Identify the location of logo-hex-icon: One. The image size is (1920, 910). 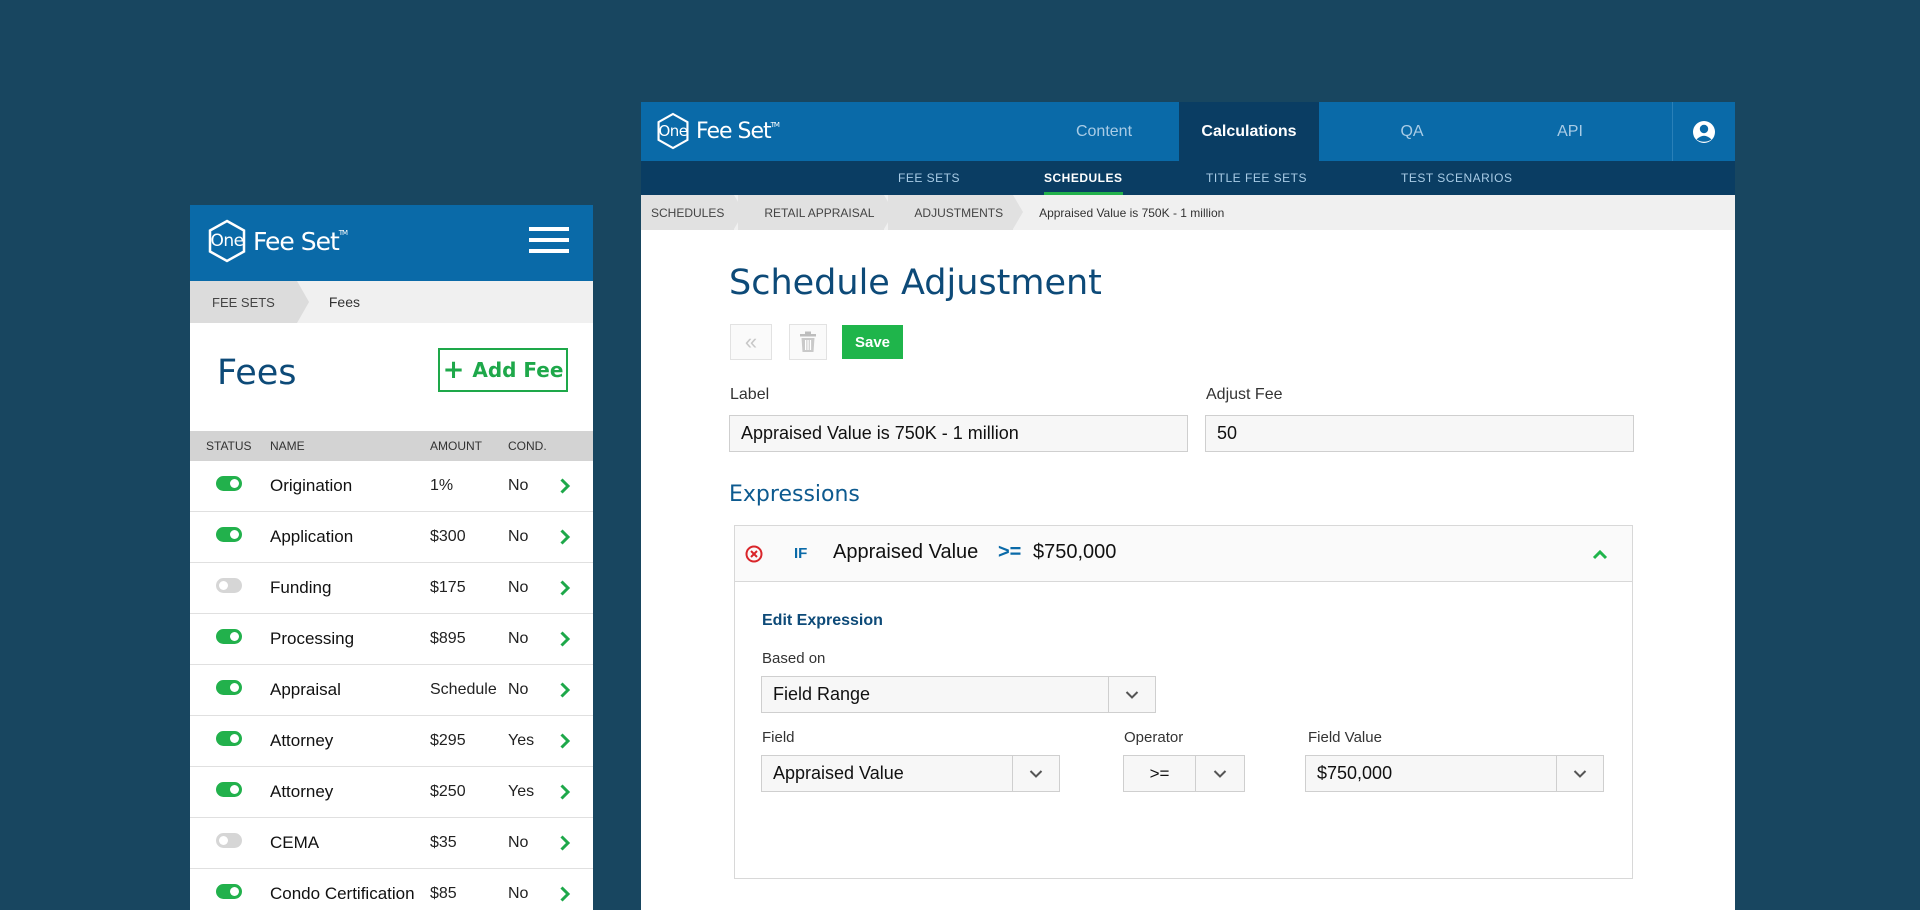
(227, 241).